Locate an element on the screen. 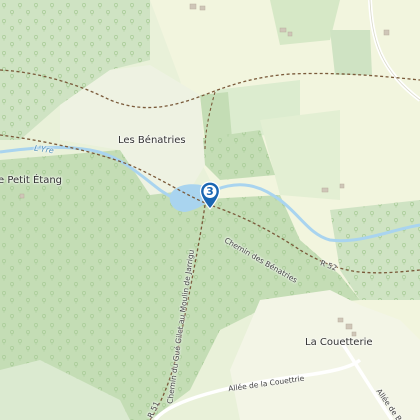 The height and width of the screenshot is (420, 420). place-label-les-benatries: Les Bénatries is located at coordinates (152, 140).